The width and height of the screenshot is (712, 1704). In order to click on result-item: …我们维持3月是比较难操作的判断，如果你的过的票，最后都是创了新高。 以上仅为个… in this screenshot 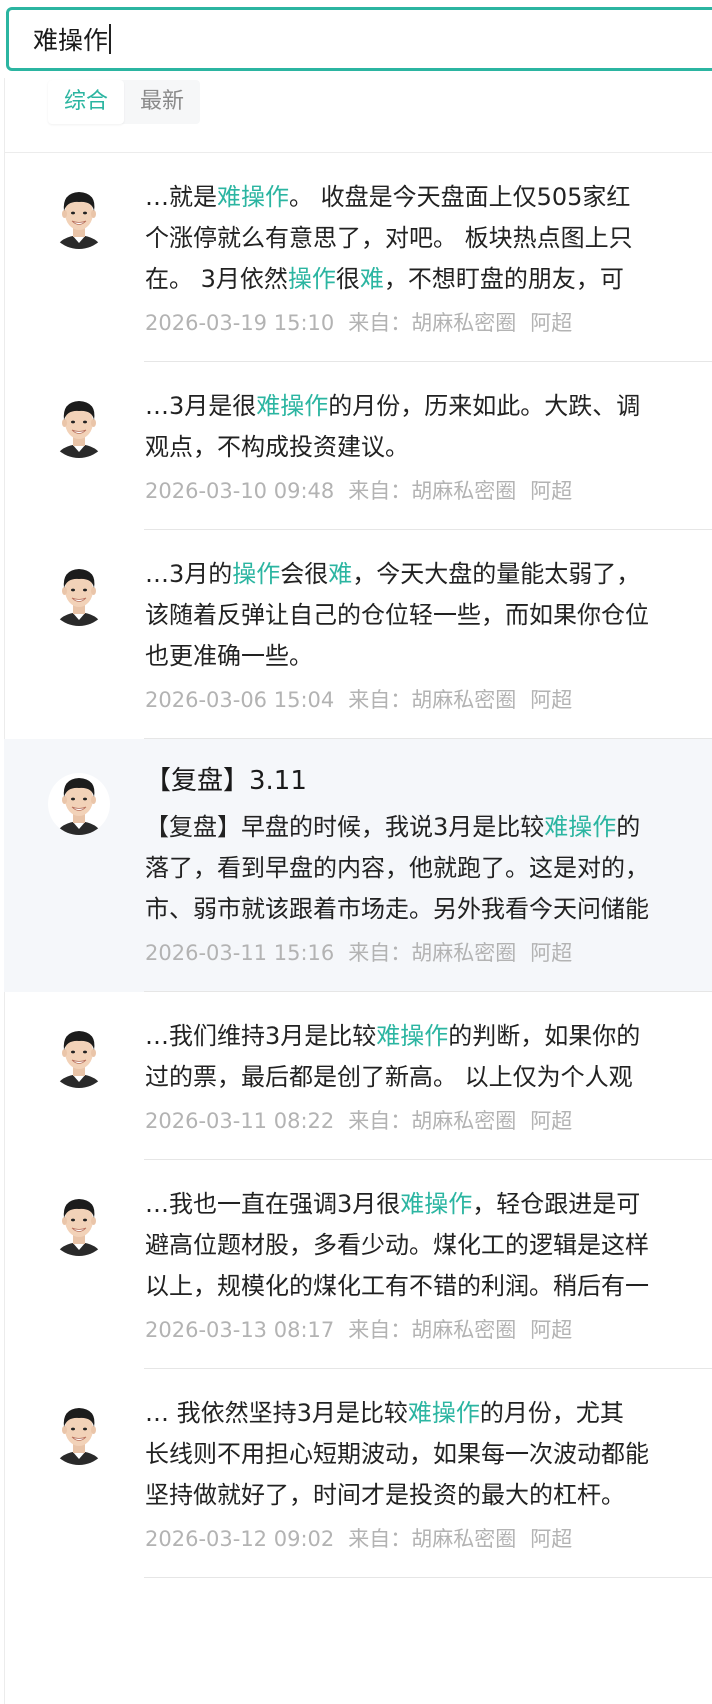, I will do `click(358, 1076)`.